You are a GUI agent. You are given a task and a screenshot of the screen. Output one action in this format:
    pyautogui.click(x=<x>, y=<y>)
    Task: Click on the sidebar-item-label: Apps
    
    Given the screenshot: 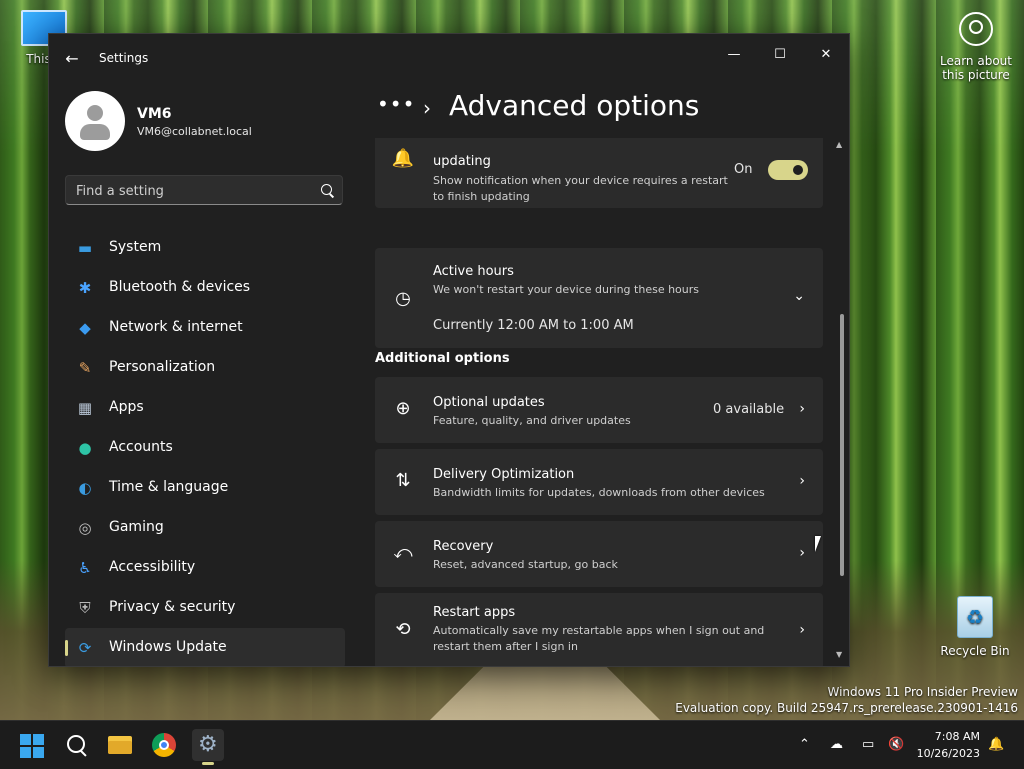 What is the action you would take?
    pyautogui.click(x=126, y=407)
    